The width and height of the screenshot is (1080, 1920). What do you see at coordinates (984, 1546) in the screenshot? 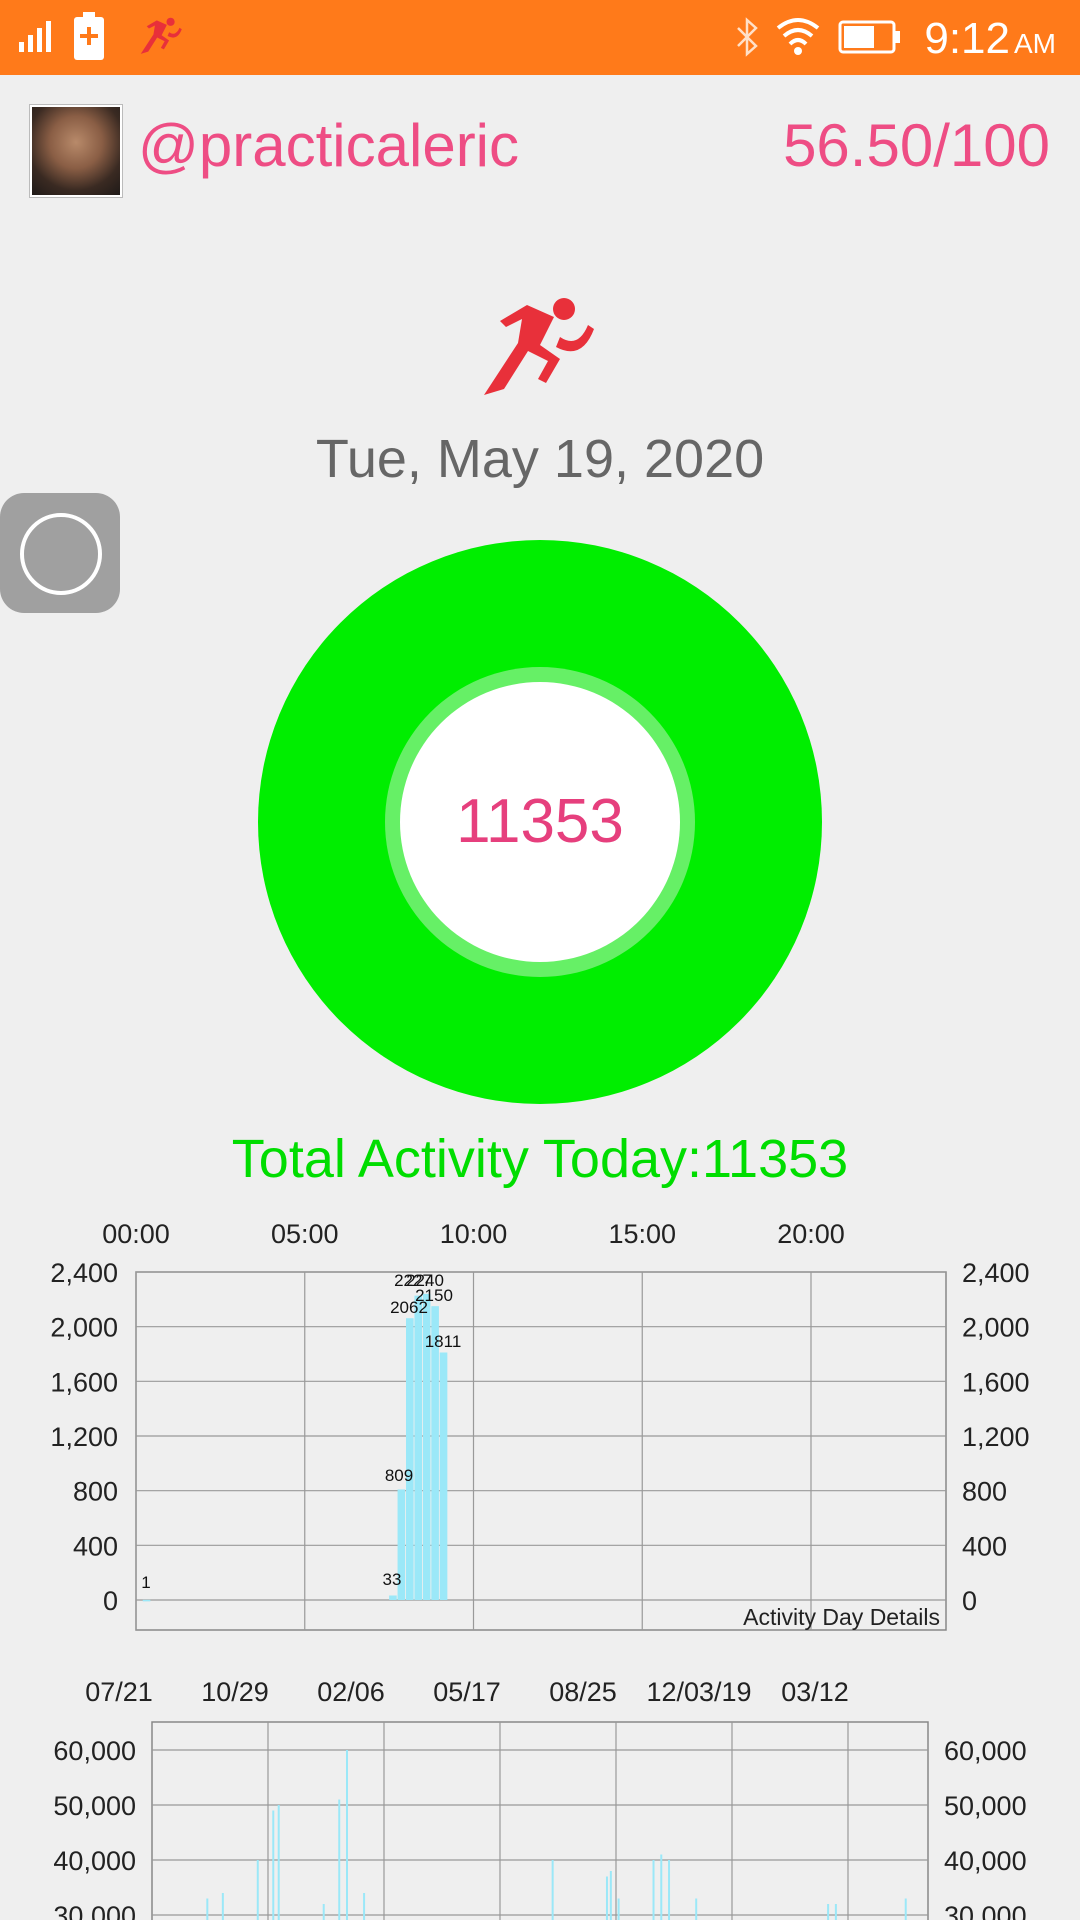
I see `y-tick-label-right: 400` at bounding box center [984, 1546].